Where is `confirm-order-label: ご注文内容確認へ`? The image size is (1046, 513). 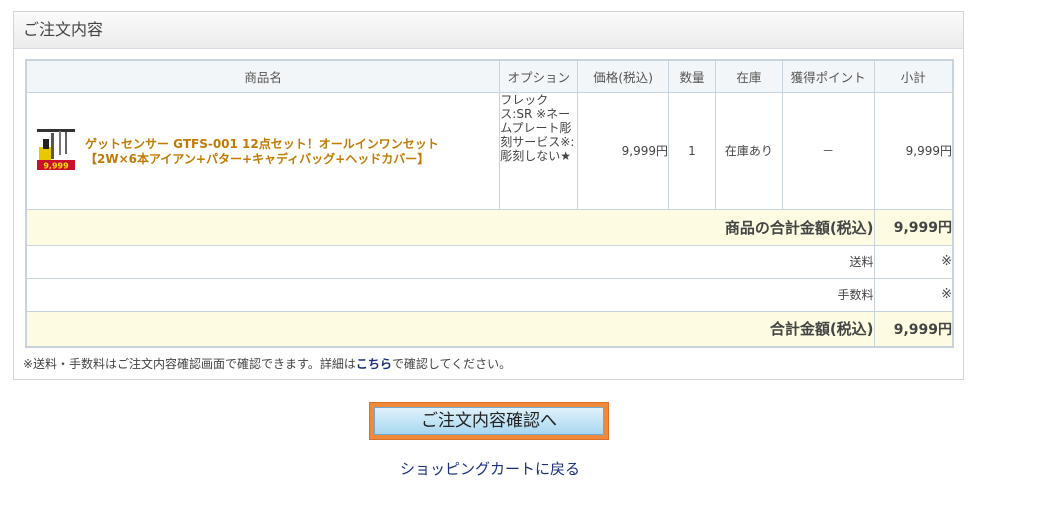
confirm-order-label: ご注文内容確認へ is located at coordinates (489, 421).